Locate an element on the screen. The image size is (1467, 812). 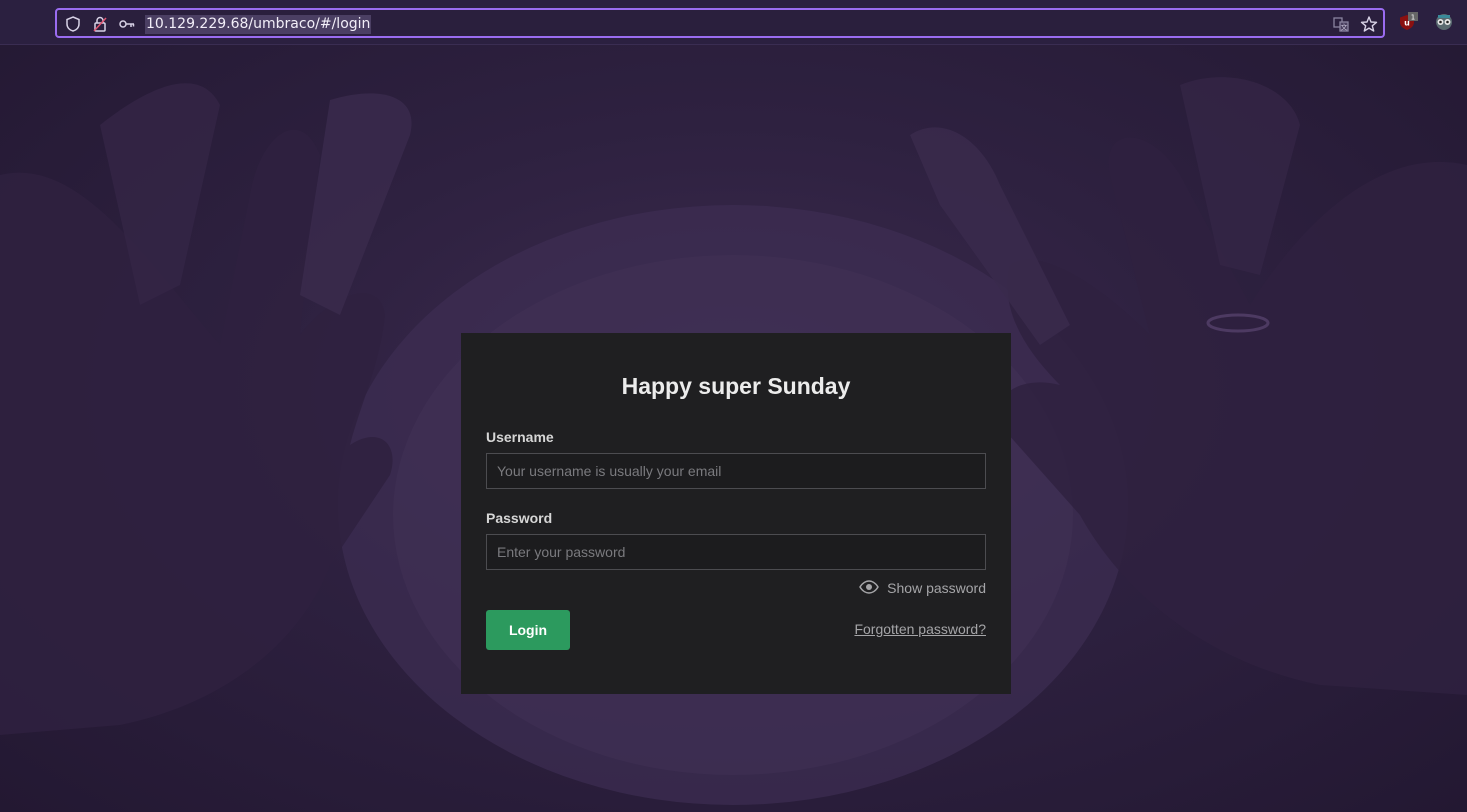
lock-icon is located at coordinates (100, 24).